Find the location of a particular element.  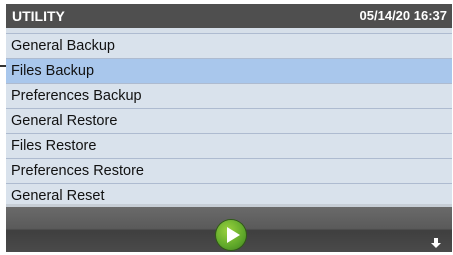

menu-item-files-restore: Files Restore is located at coordinates (229, 146).